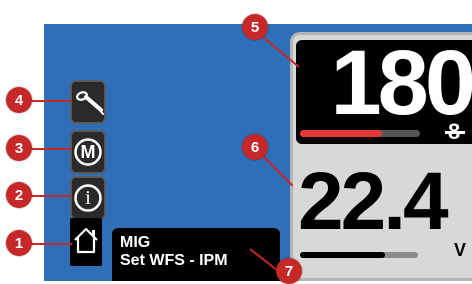 This screenshot has height=284, width=472. I want to click on info-icon: i, so click(88, 198).